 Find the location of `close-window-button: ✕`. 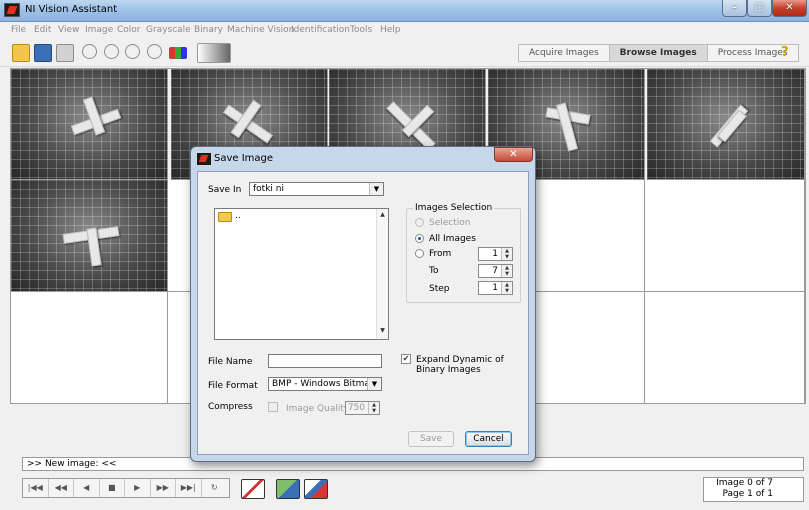

close-window-button: ✕ is located at coordinates (789, 8).